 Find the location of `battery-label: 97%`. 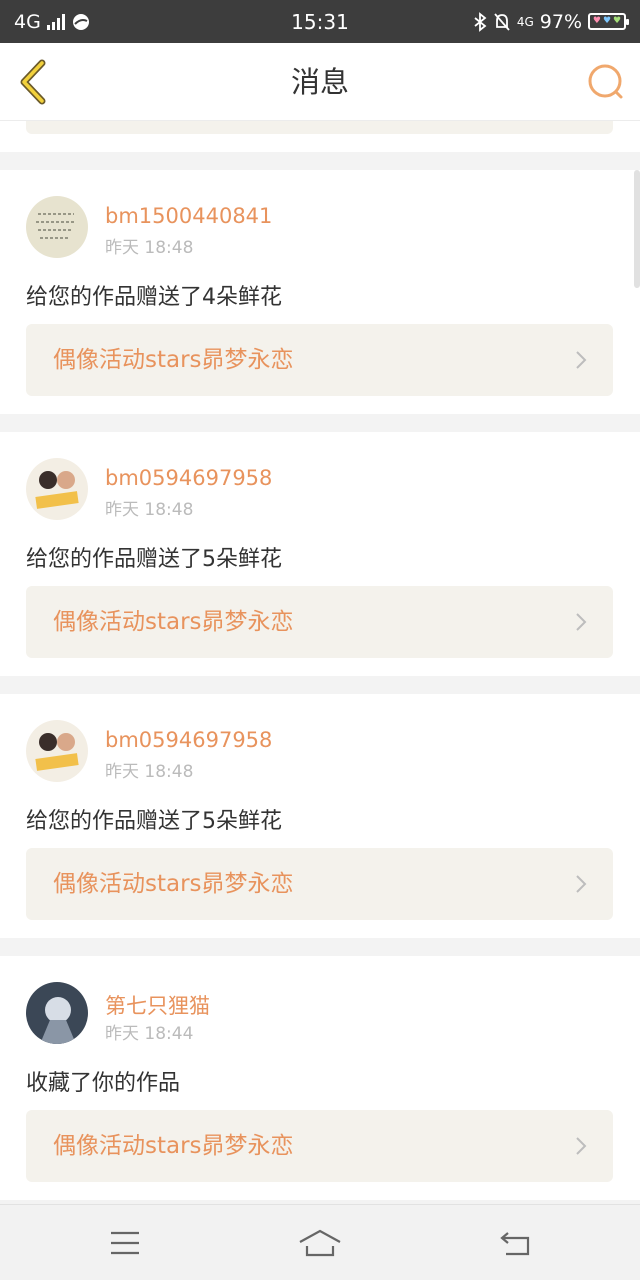

battery-label: 97% is located at coordinates (560, 21).